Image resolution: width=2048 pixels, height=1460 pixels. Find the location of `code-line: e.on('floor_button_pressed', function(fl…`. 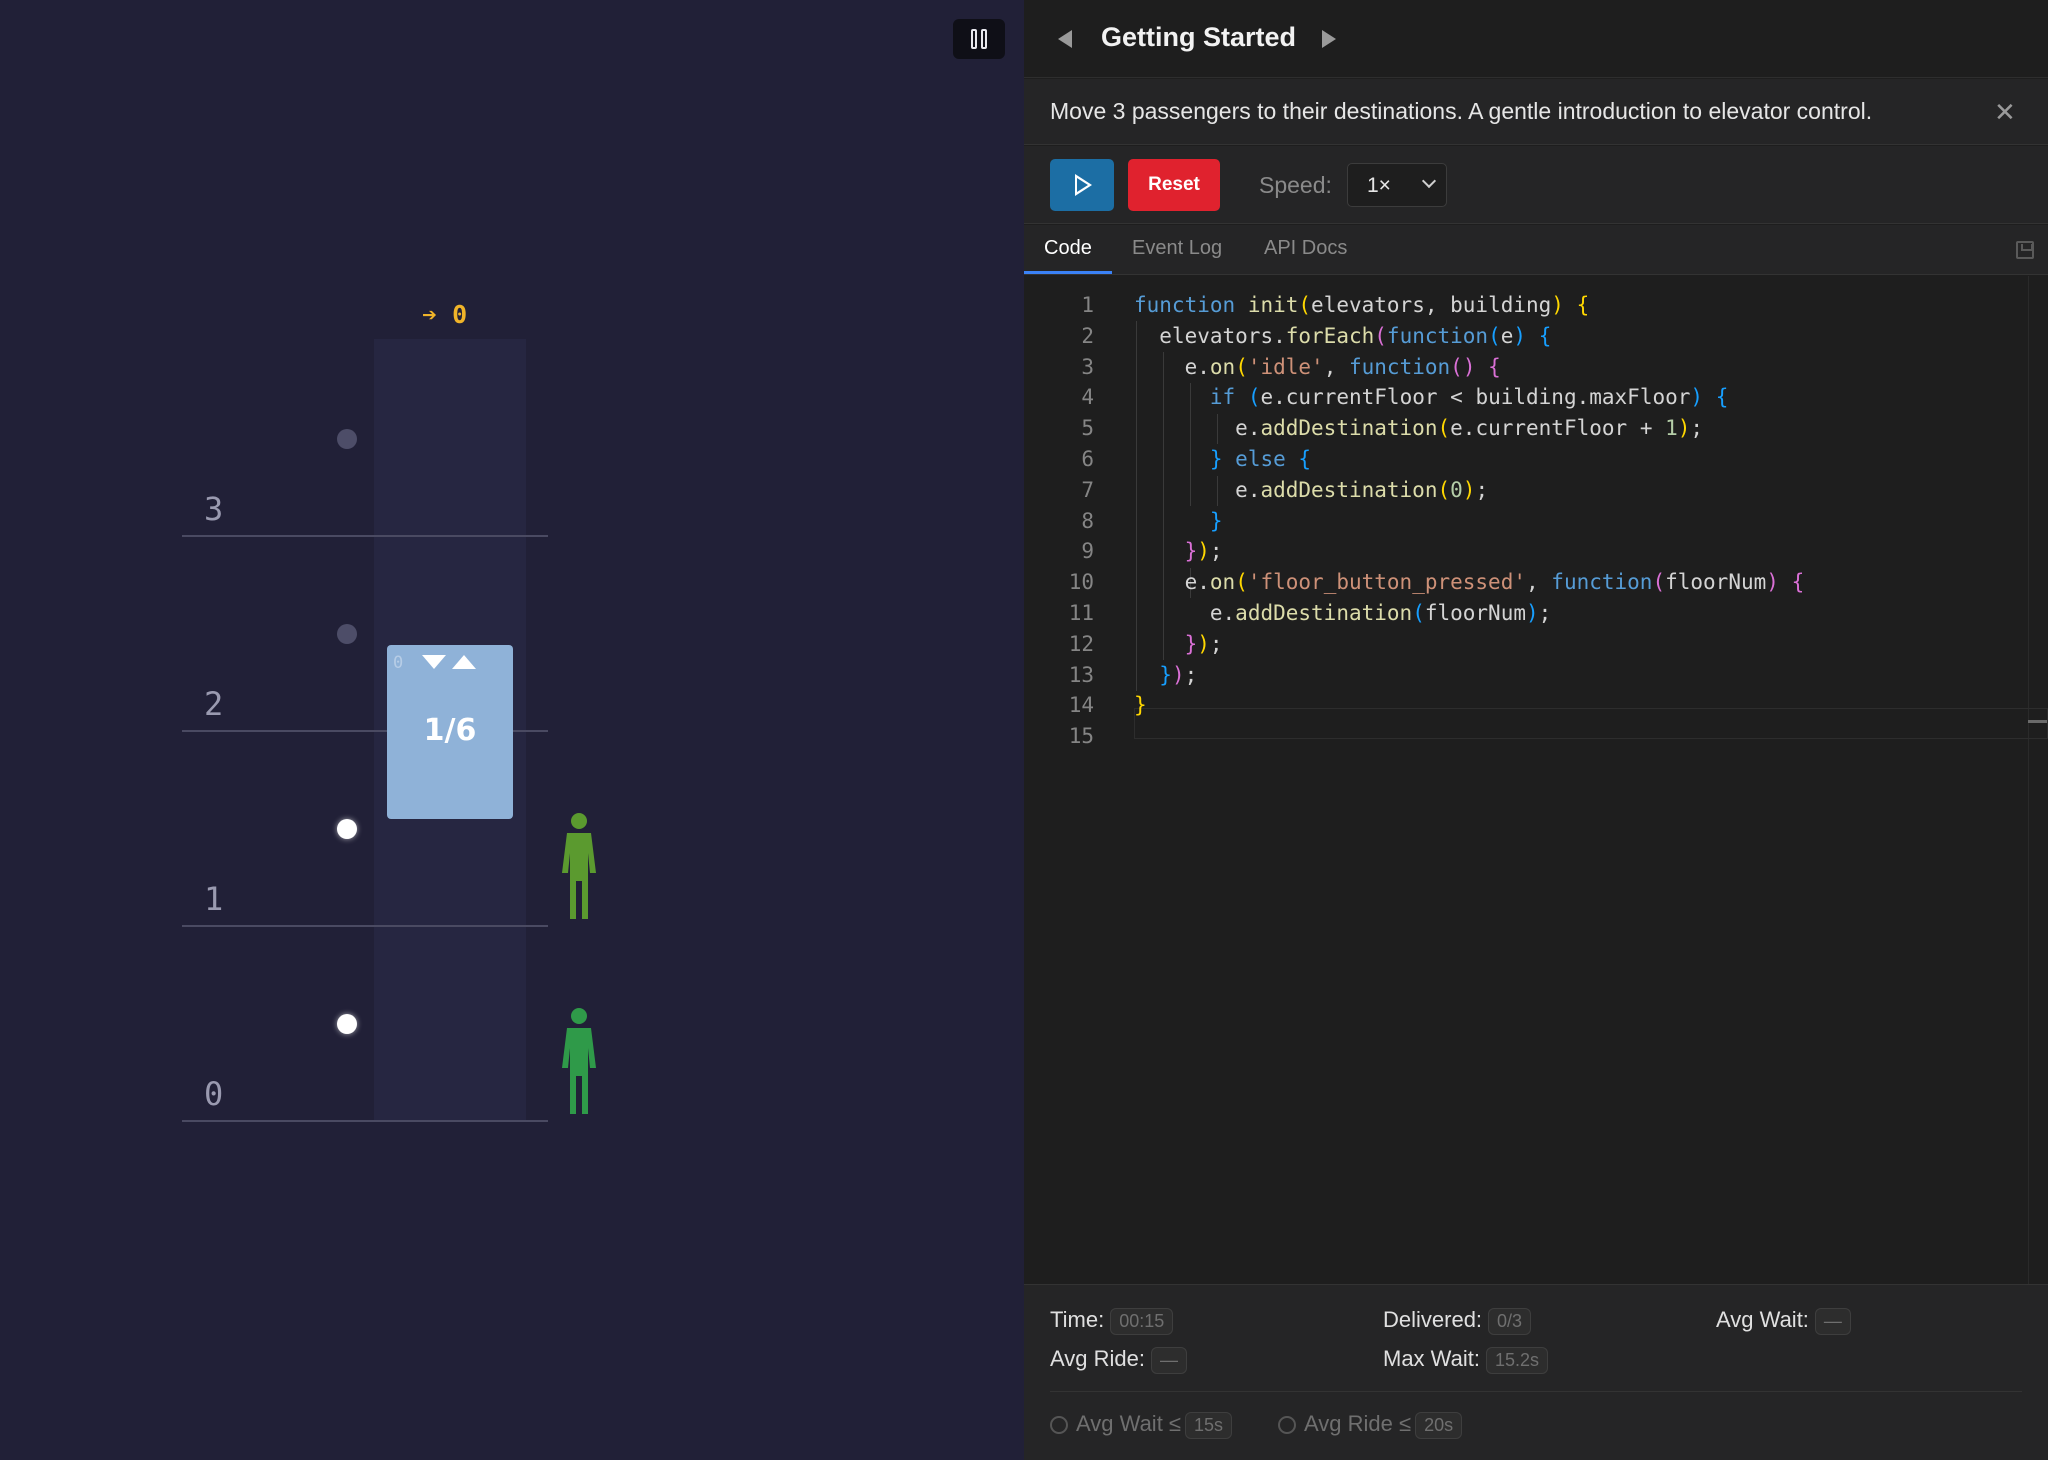

code-line: e.on('floor_button_pressed', function(fl… is located at coordinates (1494, 582).